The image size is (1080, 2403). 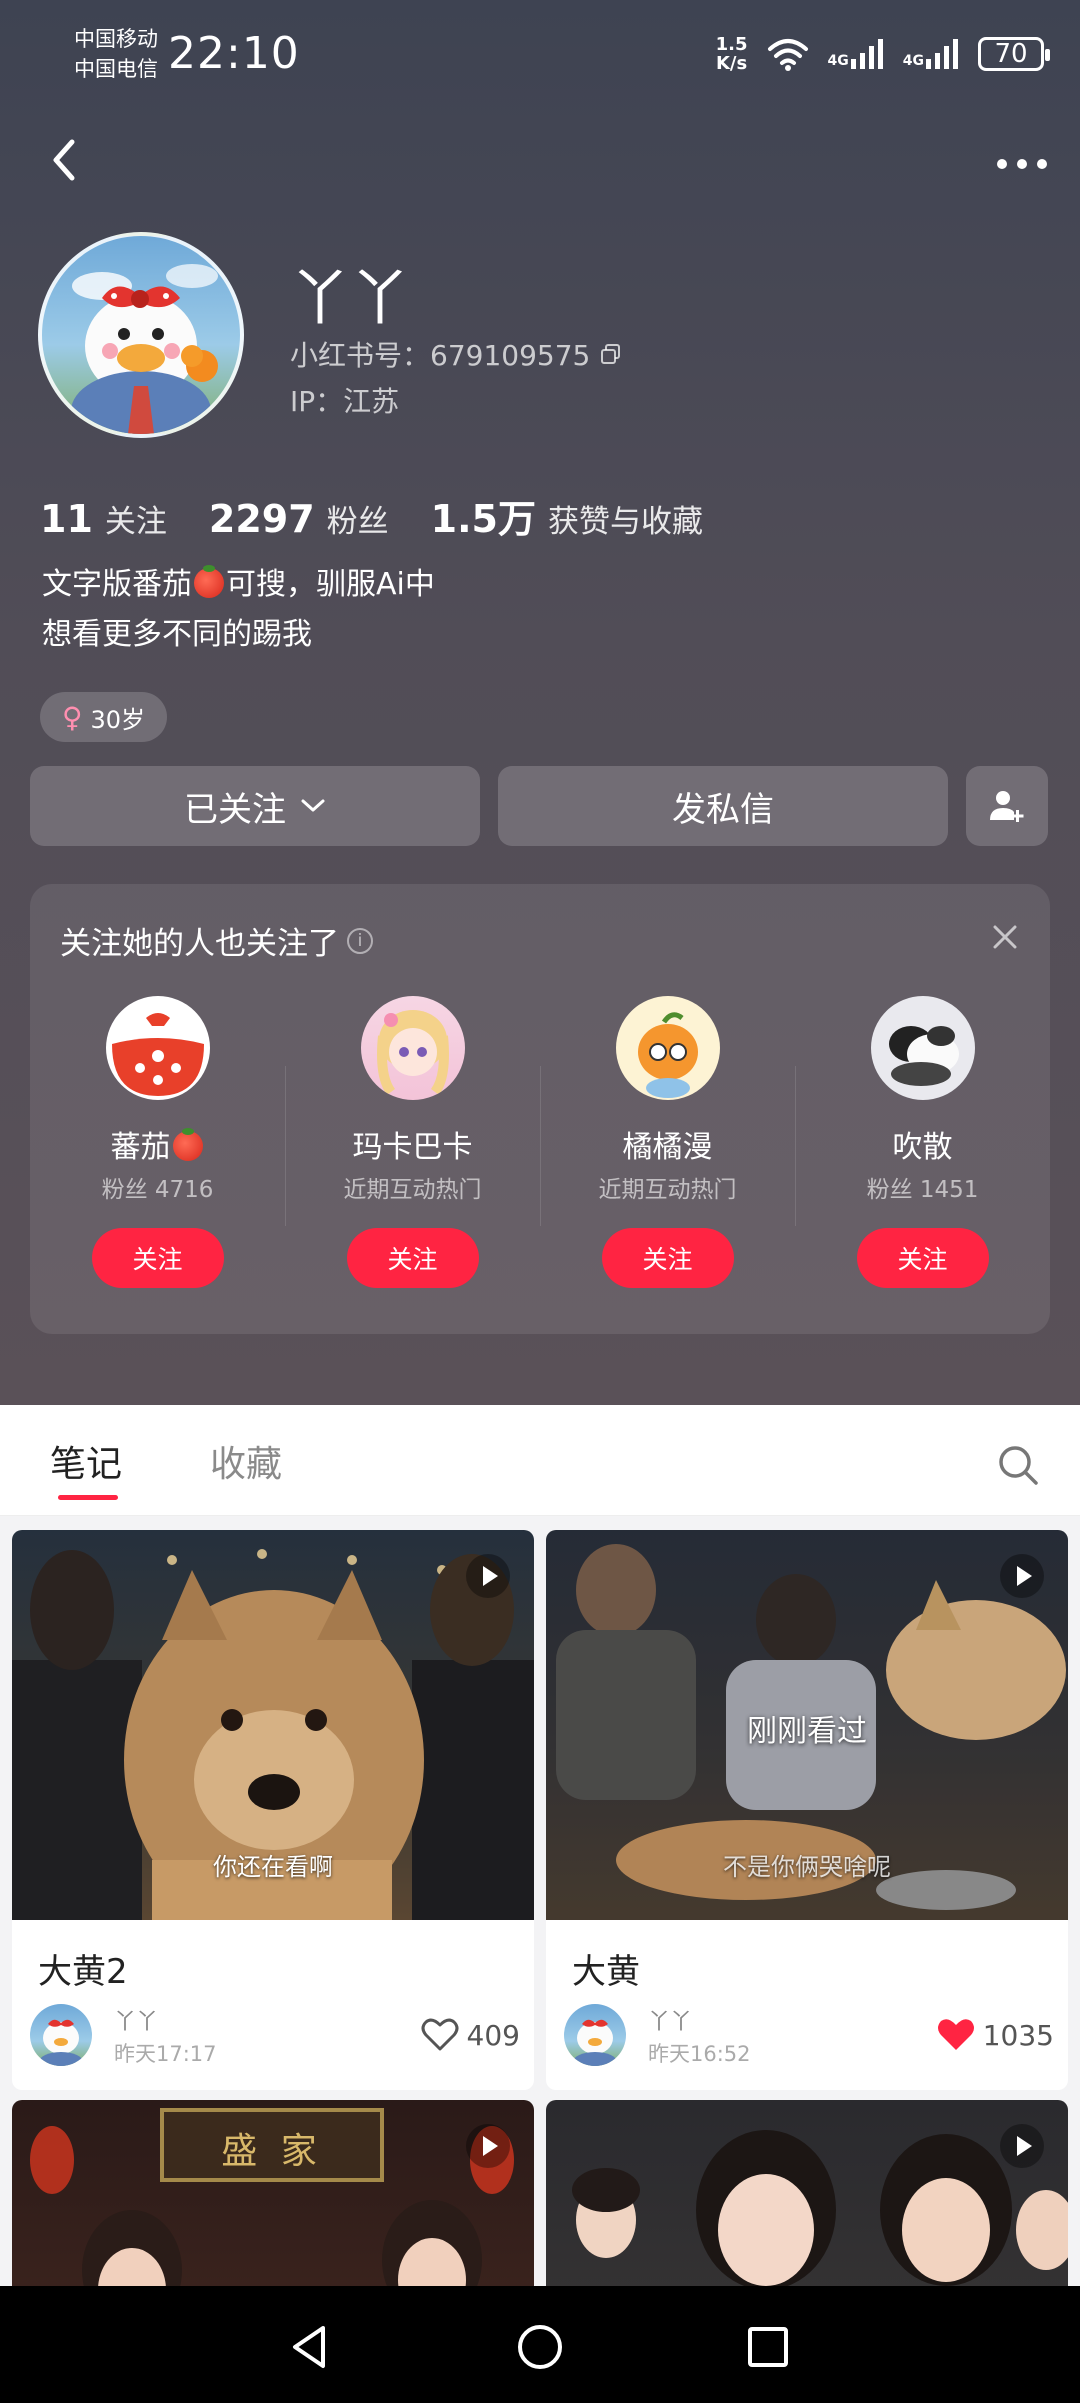 I want to click on sign-text: 盛 家, so click(x=272, y=2151).